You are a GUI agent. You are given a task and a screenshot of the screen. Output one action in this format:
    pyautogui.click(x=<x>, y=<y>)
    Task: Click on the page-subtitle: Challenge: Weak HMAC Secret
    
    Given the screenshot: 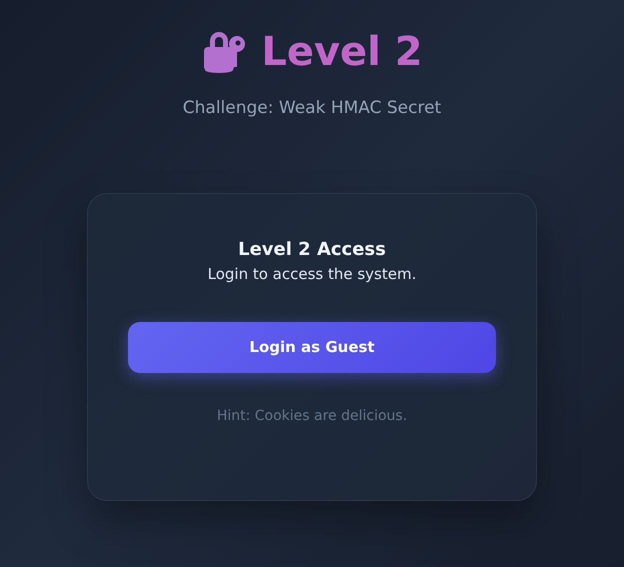 What is the action you would take?
    pyautogui.click(x=312, y=108)
    